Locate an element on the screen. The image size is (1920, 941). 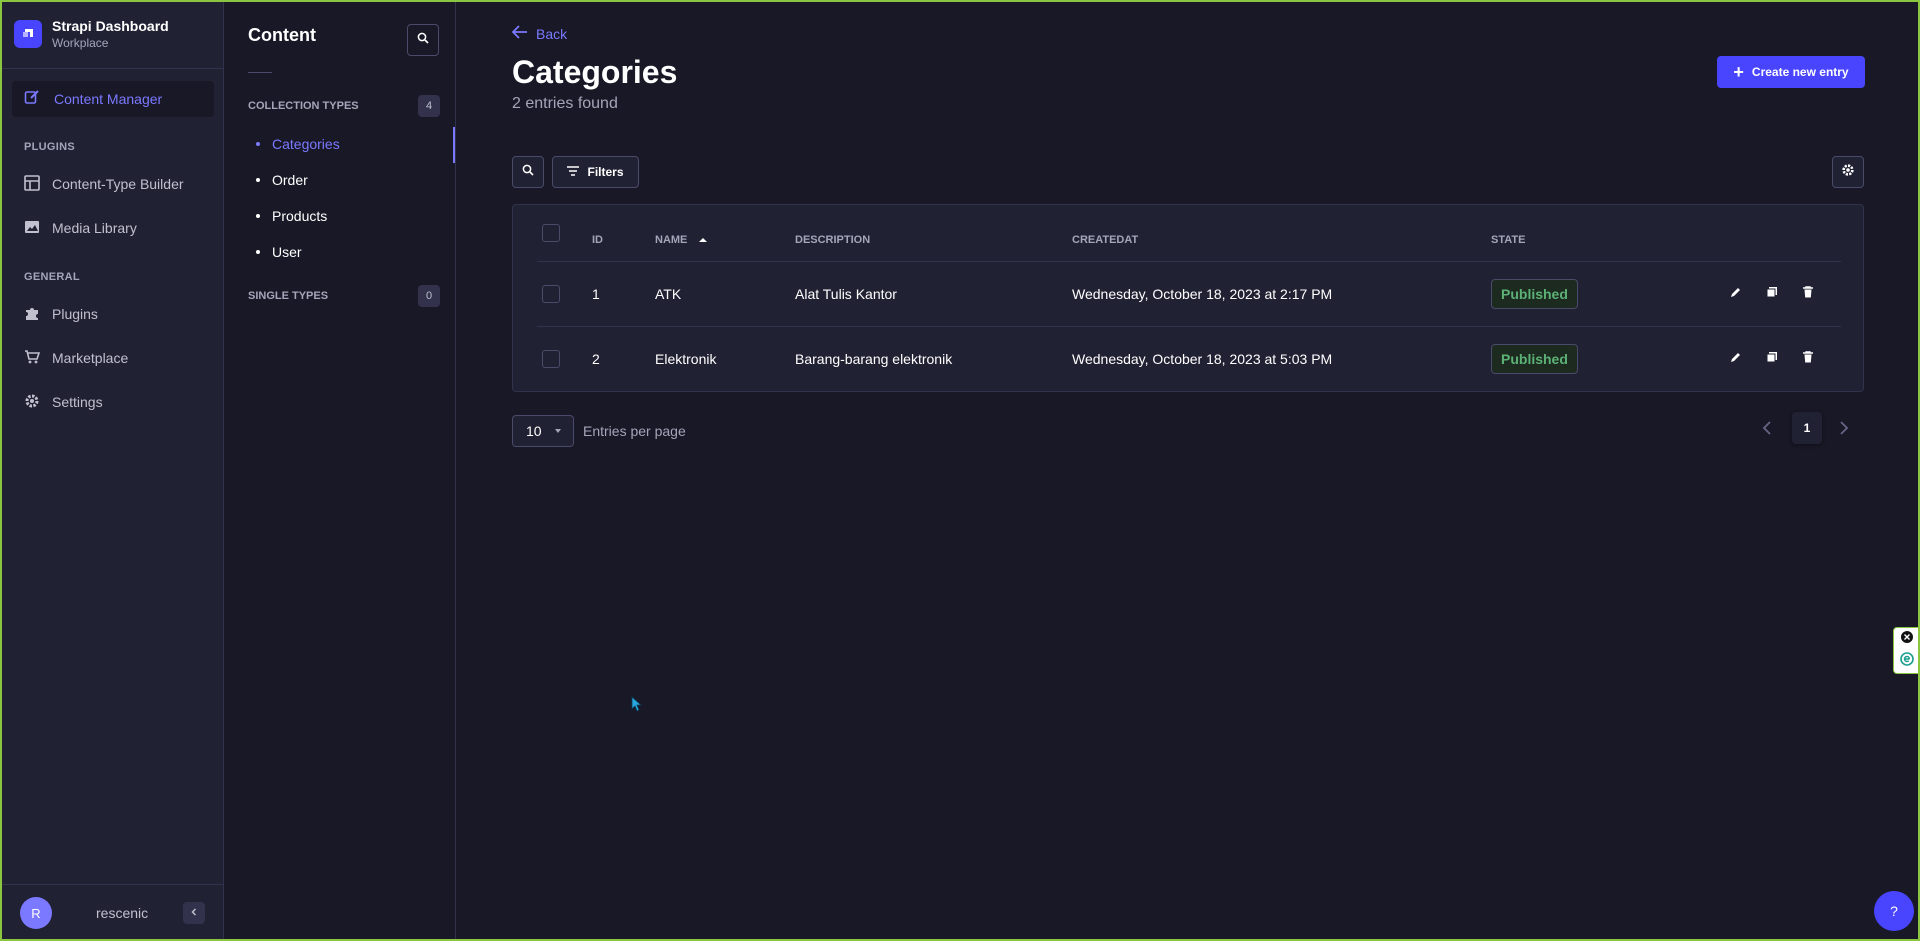
subnav-item-label: Categories is located at coordinates (306, 144).